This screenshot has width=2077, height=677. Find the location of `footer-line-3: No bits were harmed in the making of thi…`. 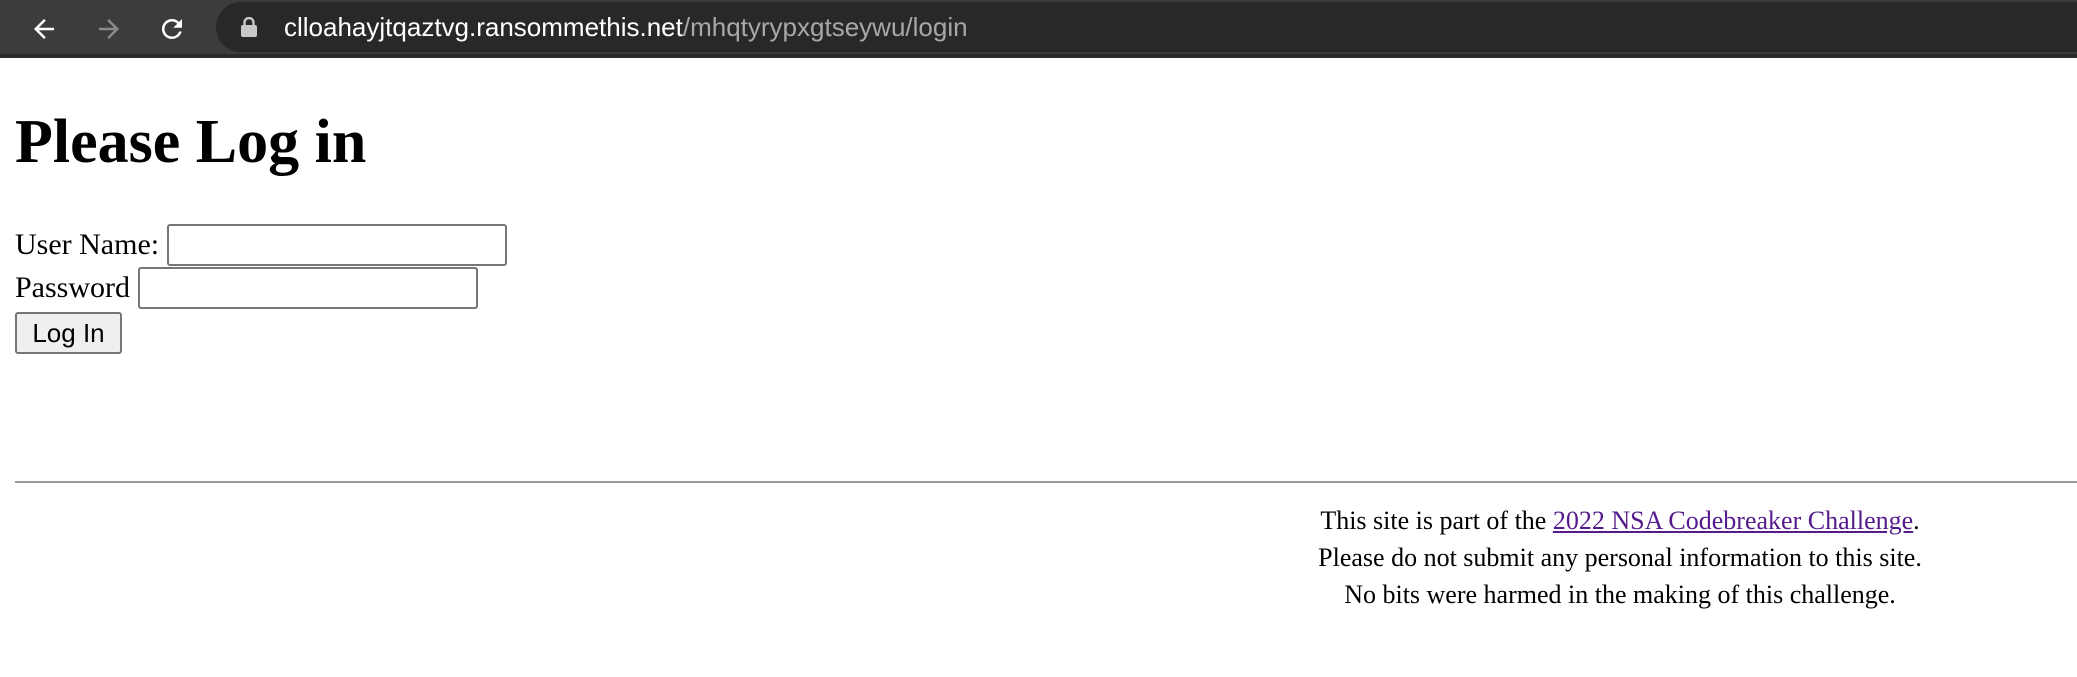

footer-line-3: No bits were harmed in the making of thi… is located at coordinates (1620, 594).